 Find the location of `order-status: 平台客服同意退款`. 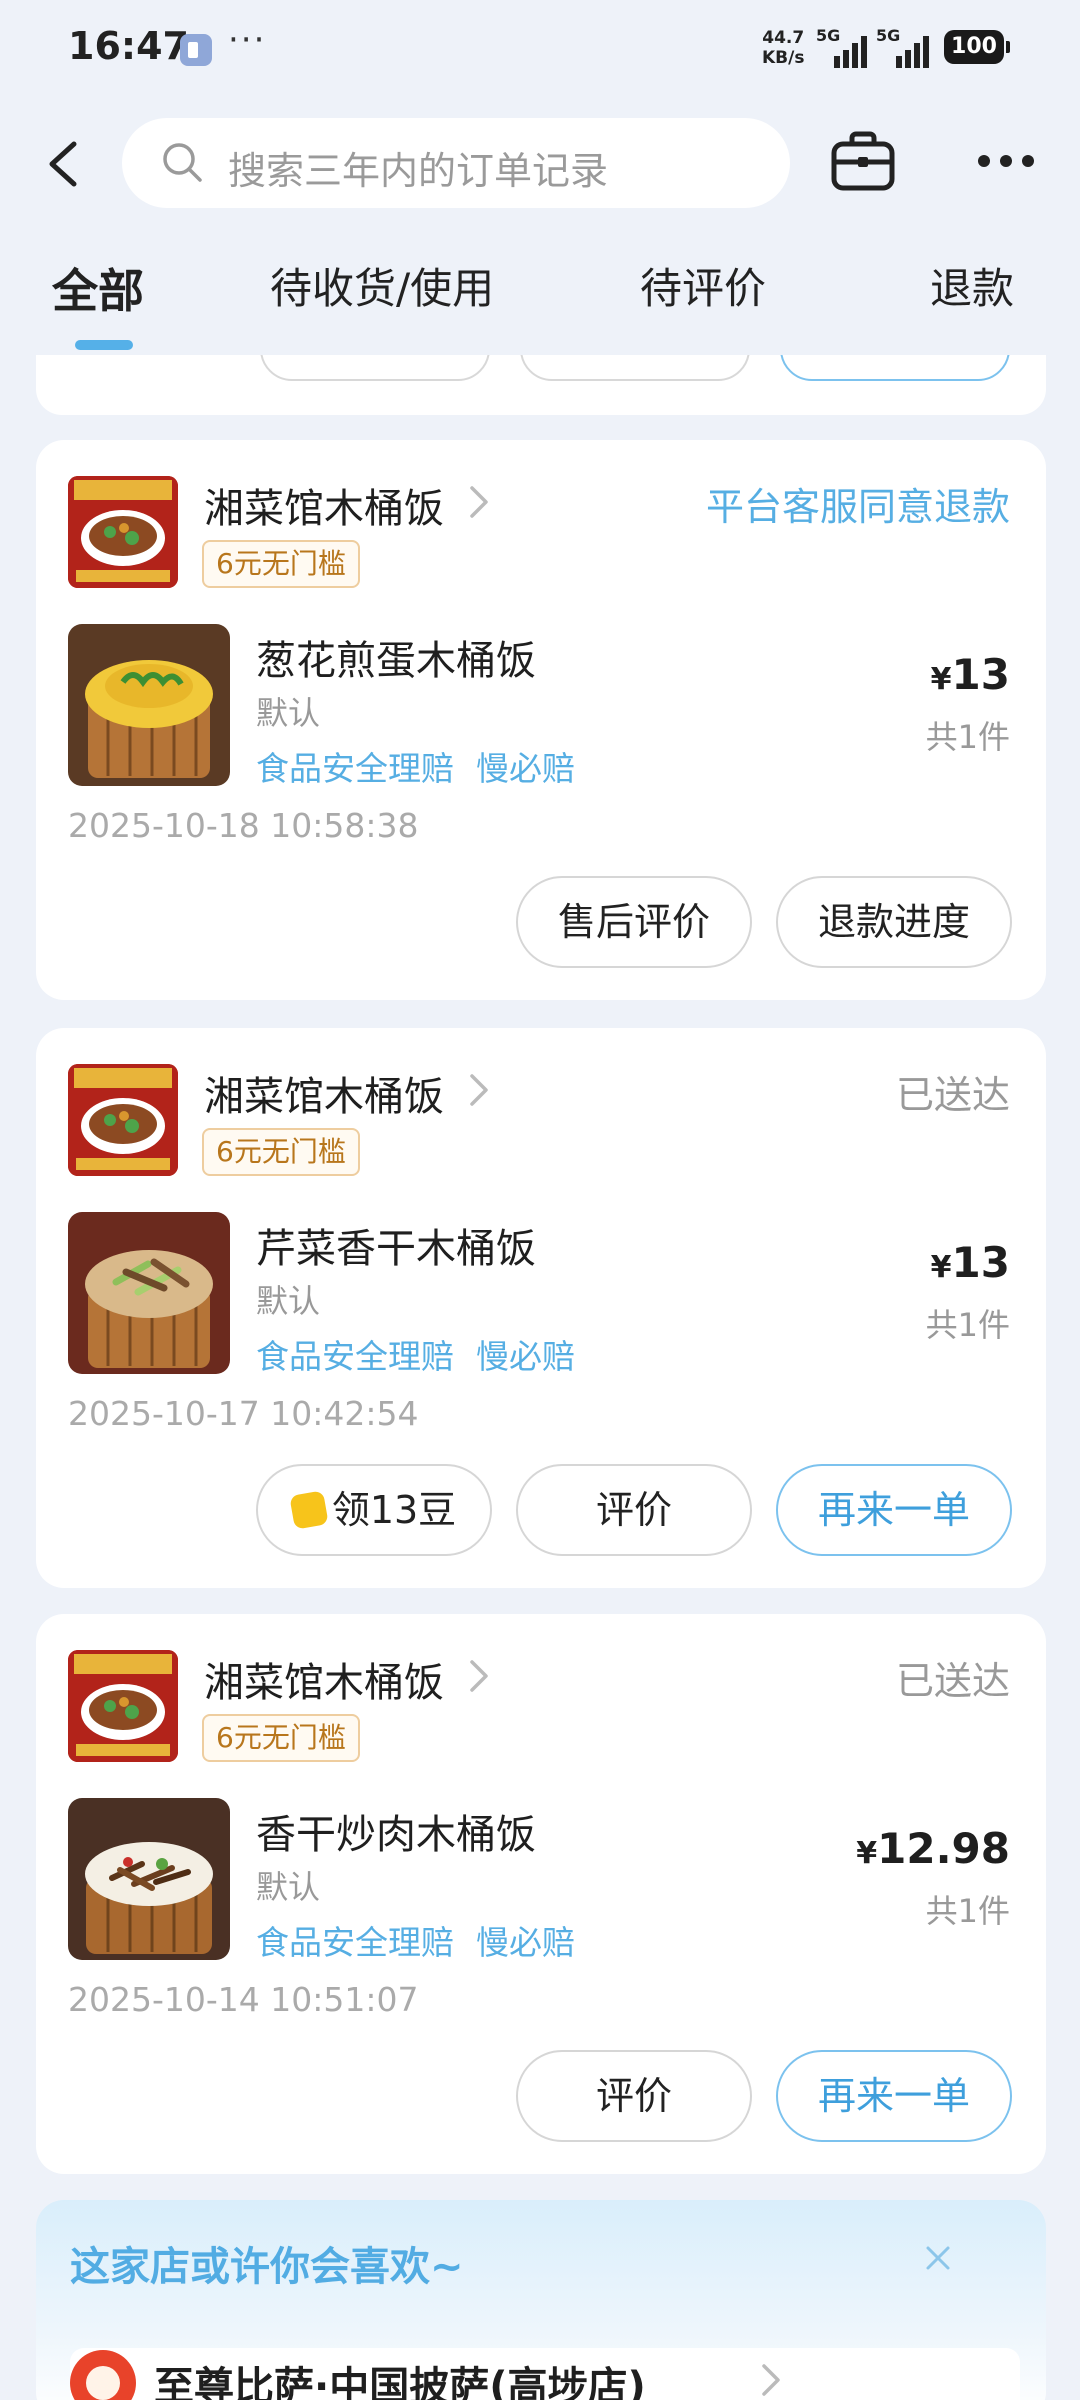

order-status: 平台客服同意退款 is located at coordinates (857, 507).